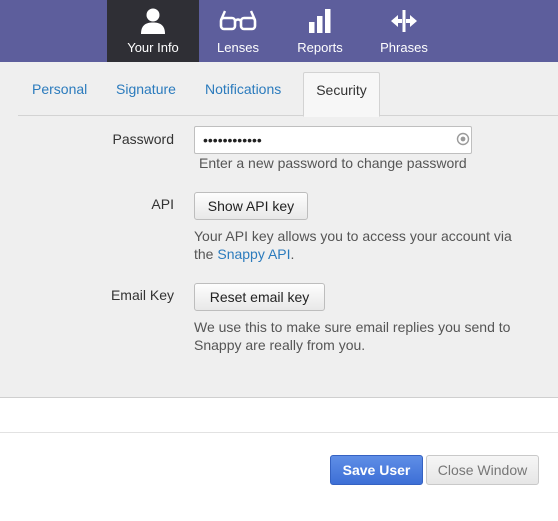 Image resolution: width=558 pixels, height=521 pixels. Describe the element at coordinates (253, 254) in the screenshot. I see `snappy-api-link: Snappy API` at that location.